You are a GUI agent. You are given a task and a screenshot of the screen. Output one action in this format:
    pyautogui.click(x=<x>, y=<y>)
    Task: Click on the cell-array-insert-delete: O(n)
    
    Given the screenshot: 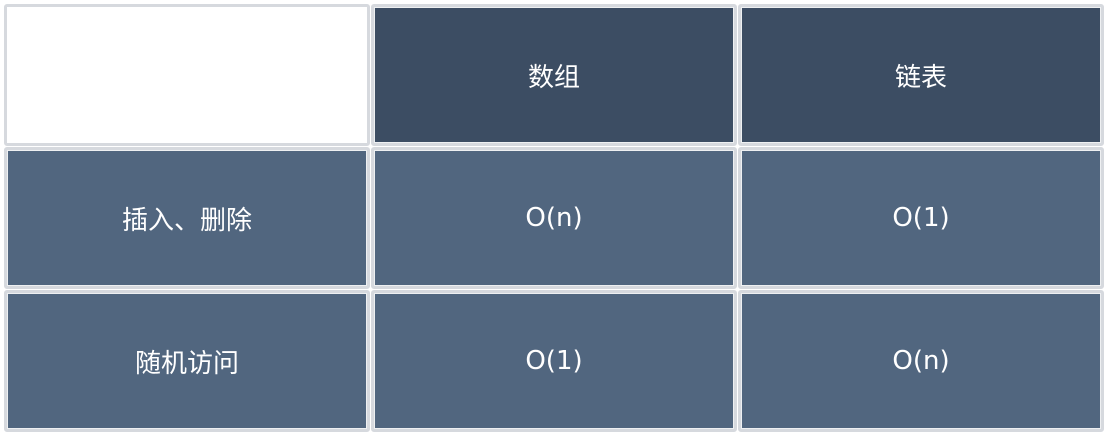 What is the action you would take?
    pyautogui.click(x=554, y=218)
    